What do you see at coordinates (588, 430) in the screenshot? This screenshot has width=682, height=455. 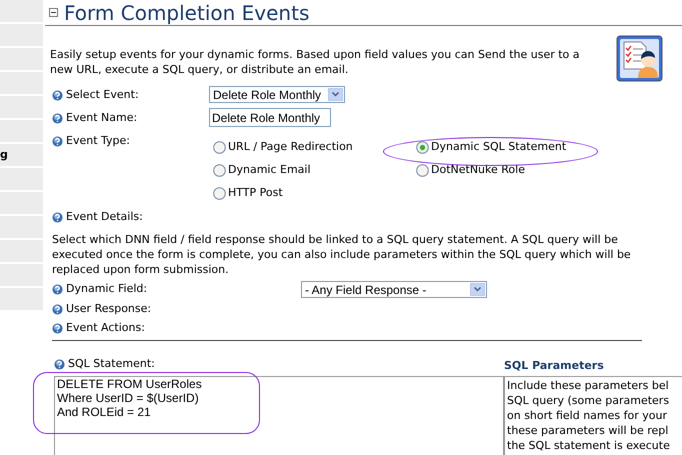 I see `parameters-text: these parameters will be repl` at bounding box center [588, 430].